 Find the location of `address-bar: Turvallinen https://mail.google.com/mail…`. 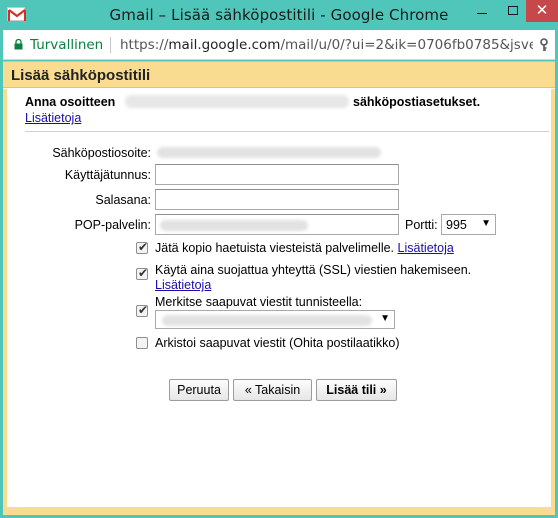

address-bar: Turvallinen https://mail.google.com/mail… is located at coordinates (279, 45).